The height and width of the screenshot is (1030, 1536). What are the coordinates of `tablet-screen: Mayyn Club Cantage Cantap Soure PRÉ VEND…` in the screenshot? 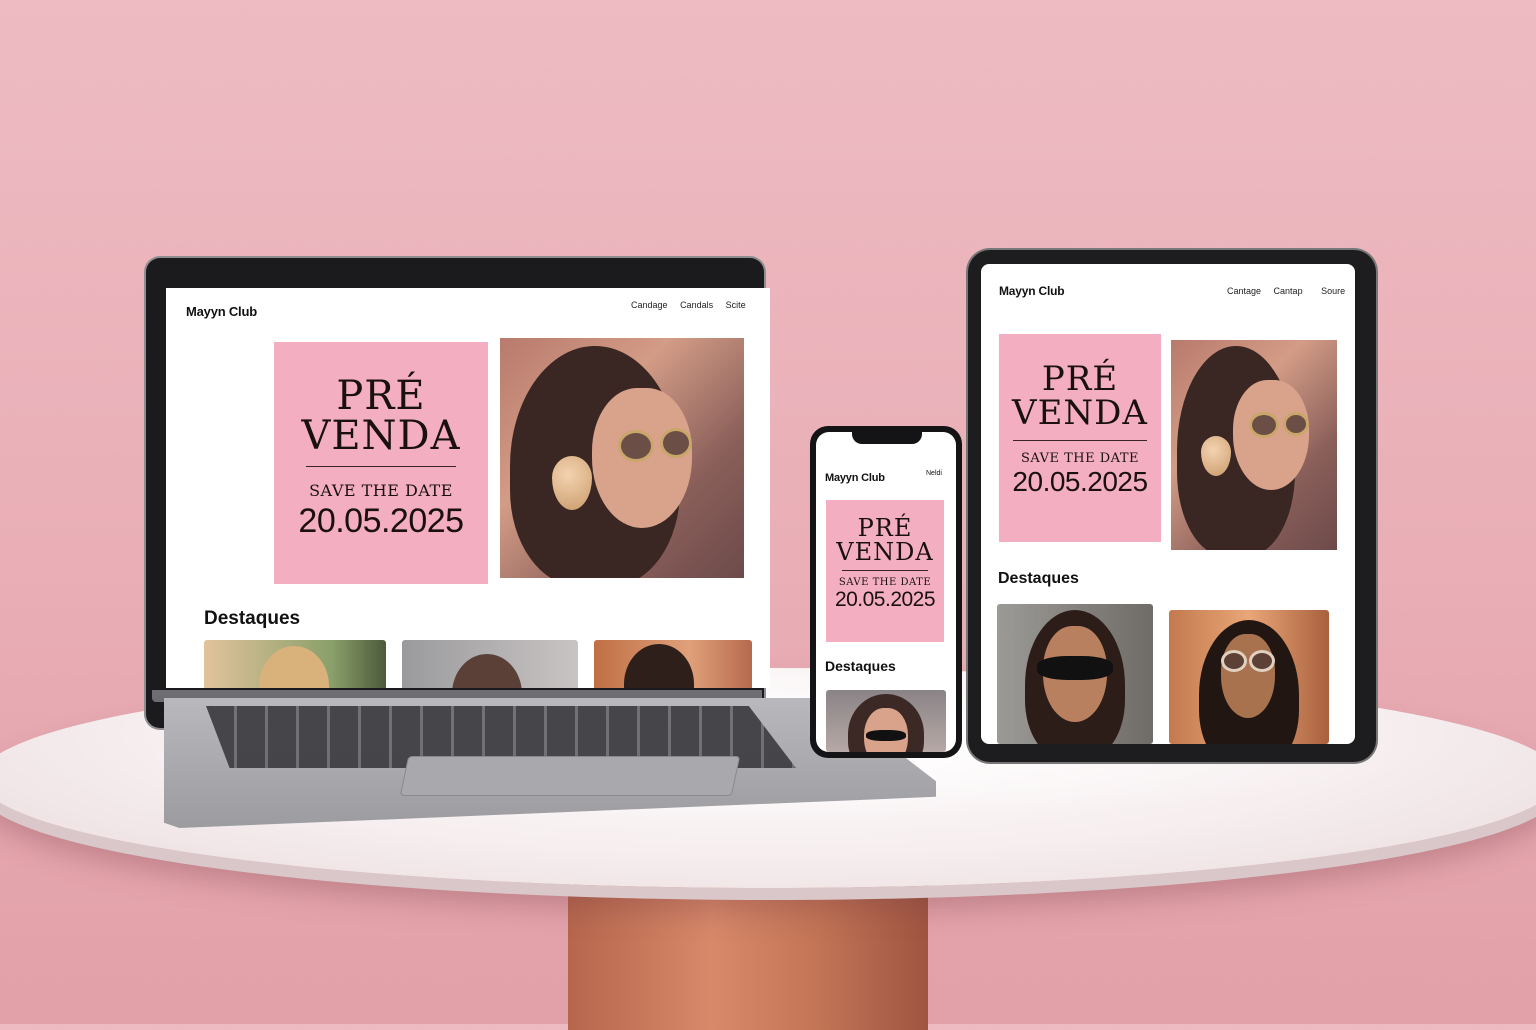 It's located at (1168, 504).